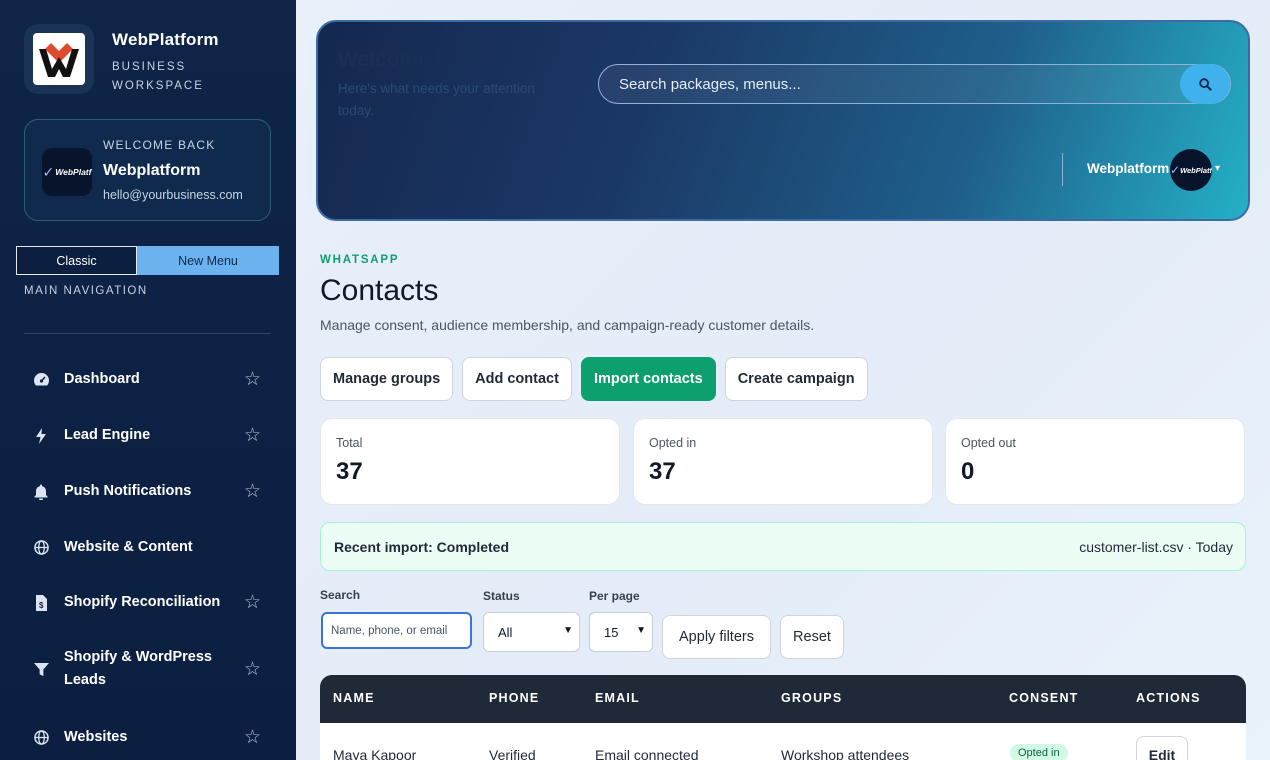  I want to click on brand-logo-container, so click(59, 59).